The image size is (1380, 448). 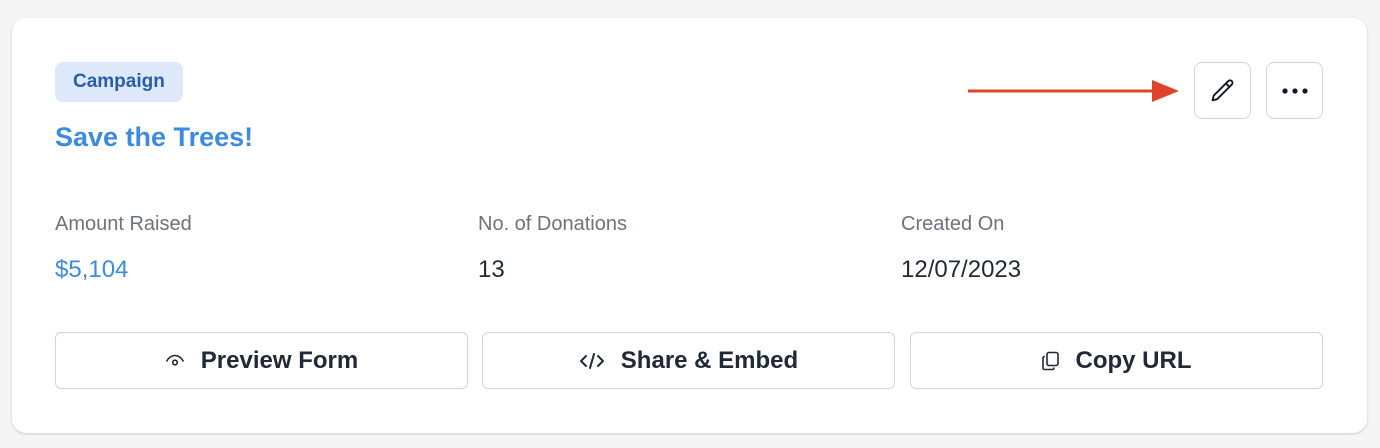 I want to click on edit-button, so click(x=1222, y=90).